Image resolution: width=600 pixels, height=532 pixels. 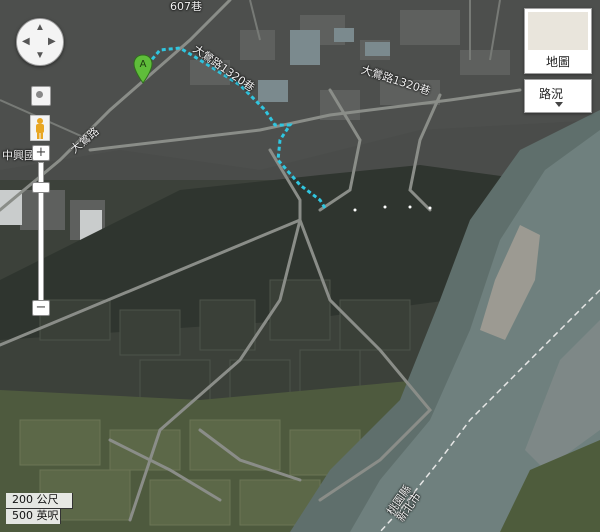 What do you see at coordinates (33, 516) in the screenshot?
I see `scale-imperial: 500 英呎` at bounding box center [33, 516].